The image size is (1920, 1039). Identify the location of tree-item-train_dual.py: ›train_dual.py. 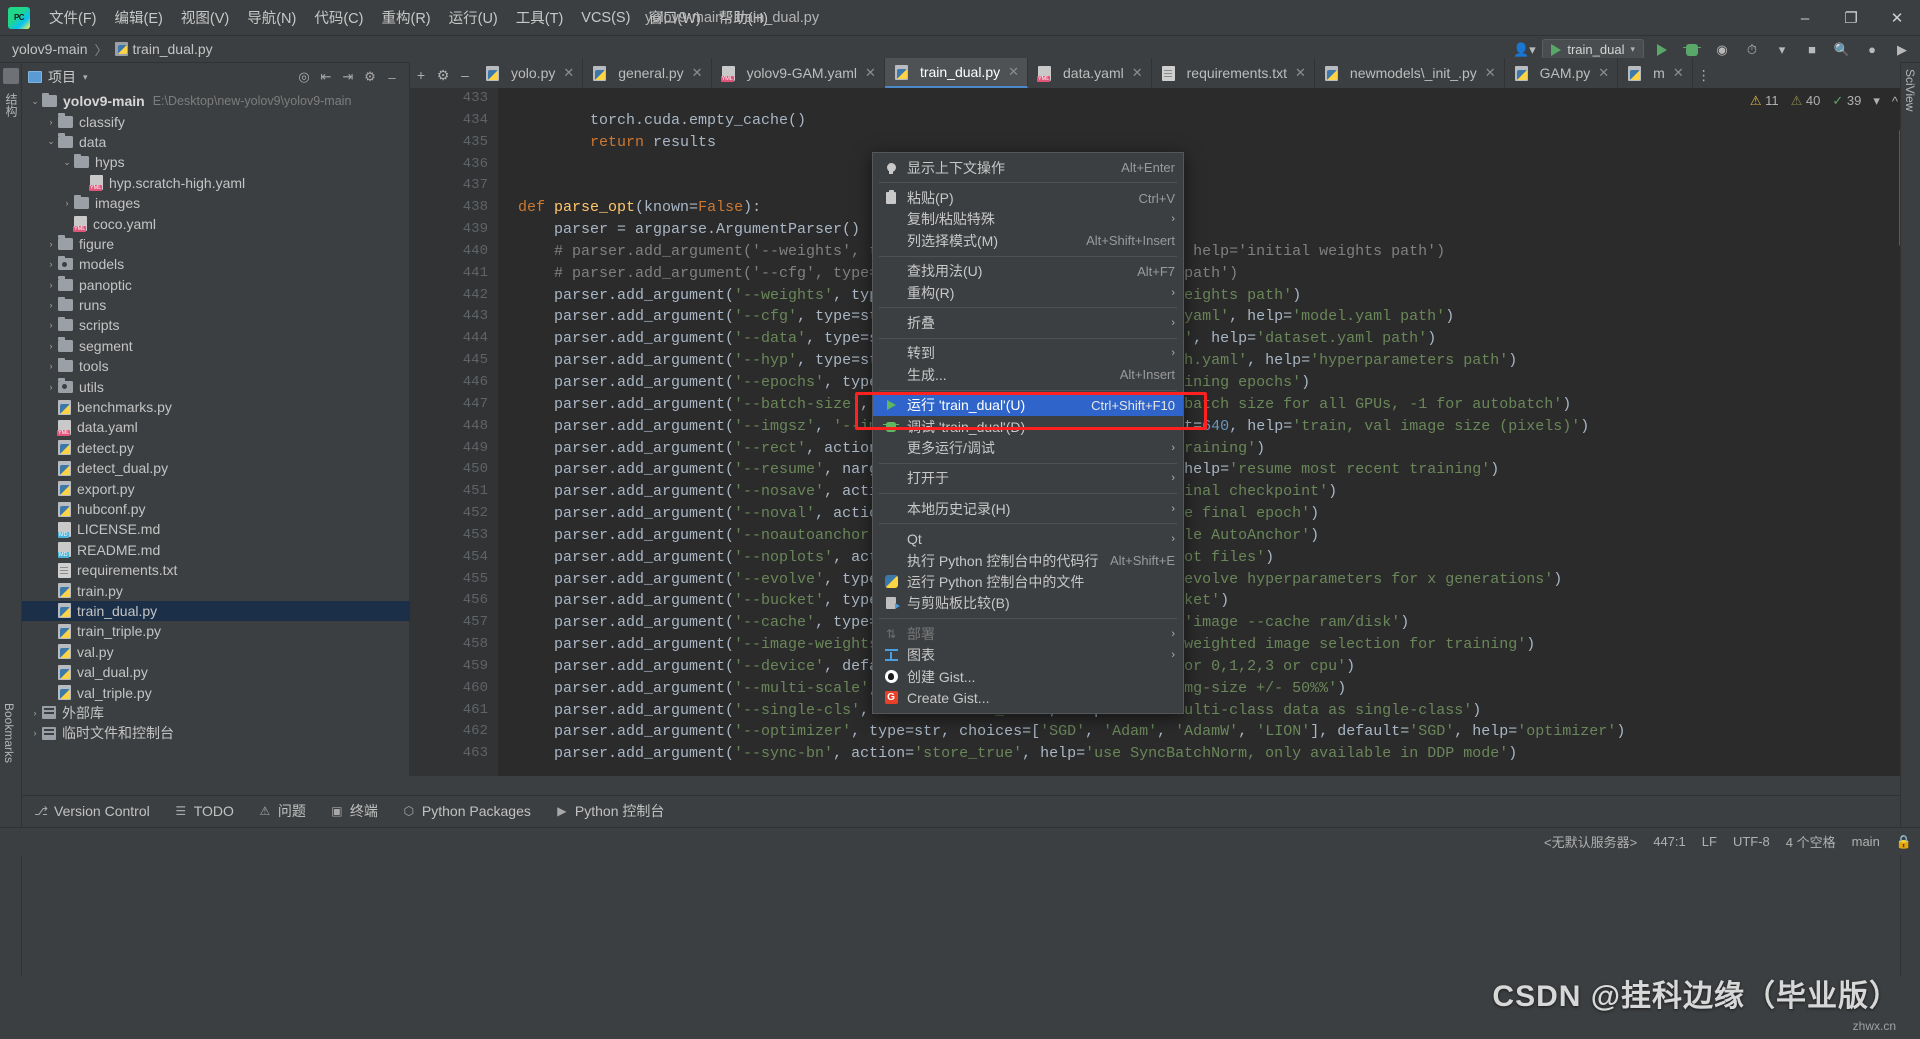
(216, 611).